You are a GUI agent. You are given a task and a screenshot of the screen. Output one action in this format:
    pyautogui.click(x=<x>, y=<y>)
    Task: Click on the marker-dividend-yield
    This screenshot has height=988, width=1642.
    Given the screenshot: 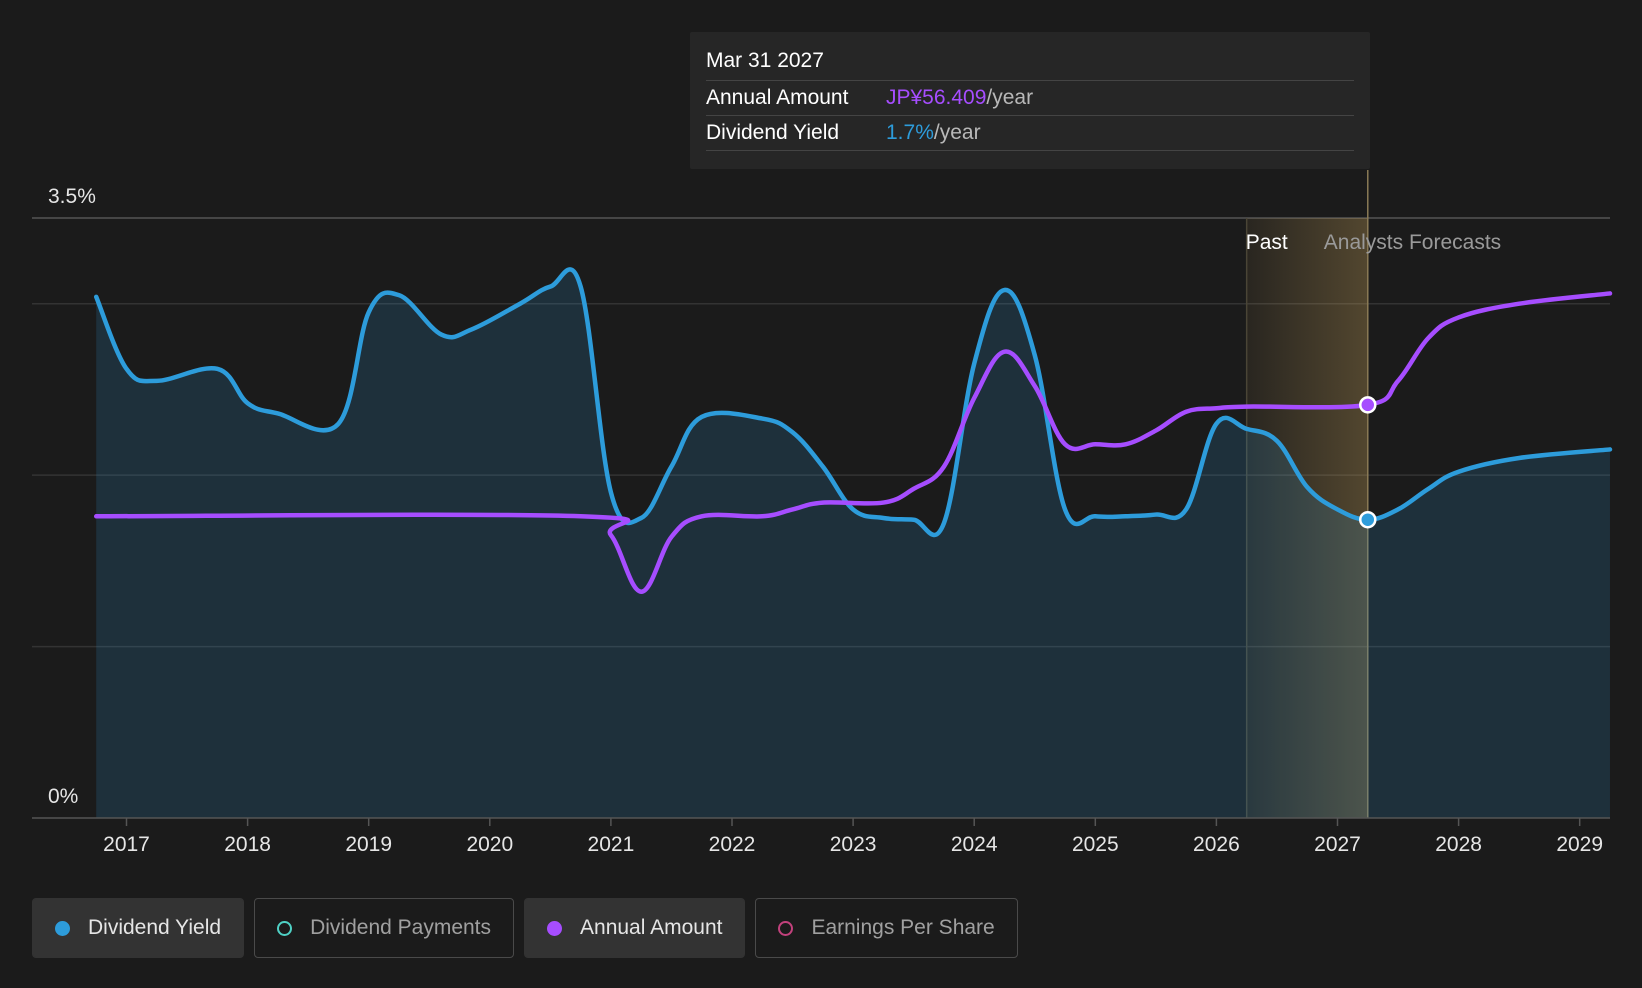 What is the action you would take?
    pyautogui.click(x=1368, y=519)
    